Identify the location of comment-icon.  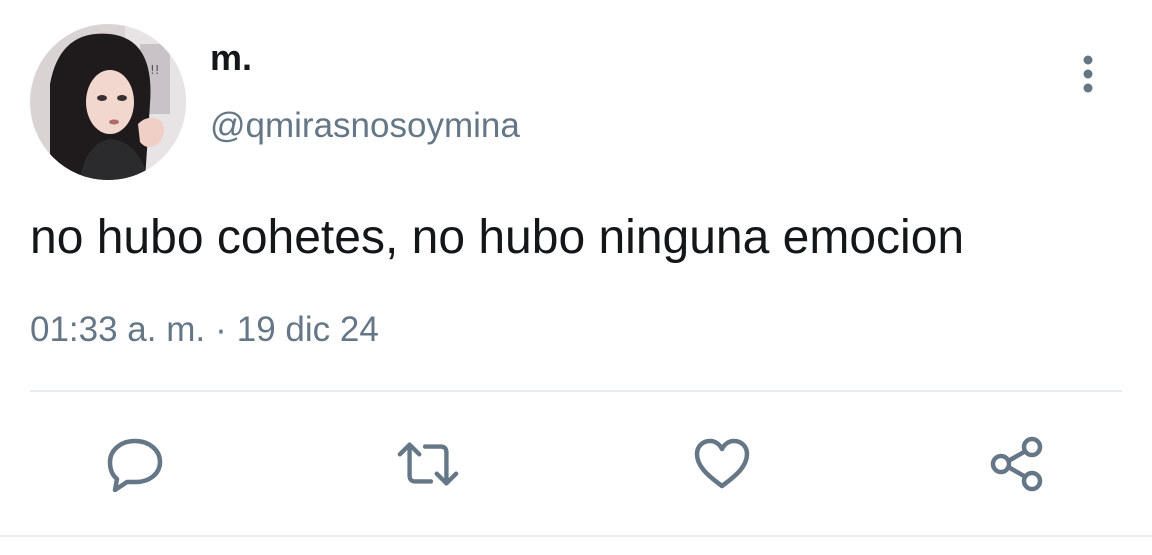
(135, 465).